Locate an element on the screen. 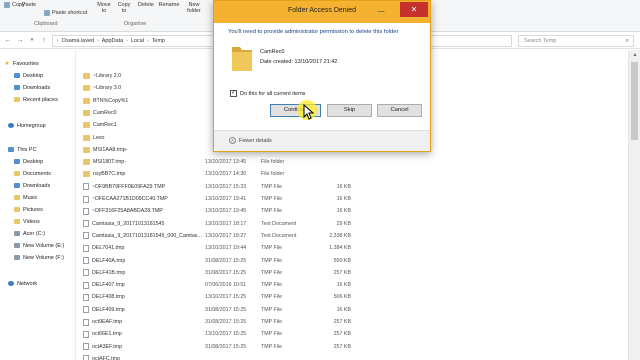 This screenshot has width=640, height=360. star-icon: ★ is located at coordinates (7, 63).